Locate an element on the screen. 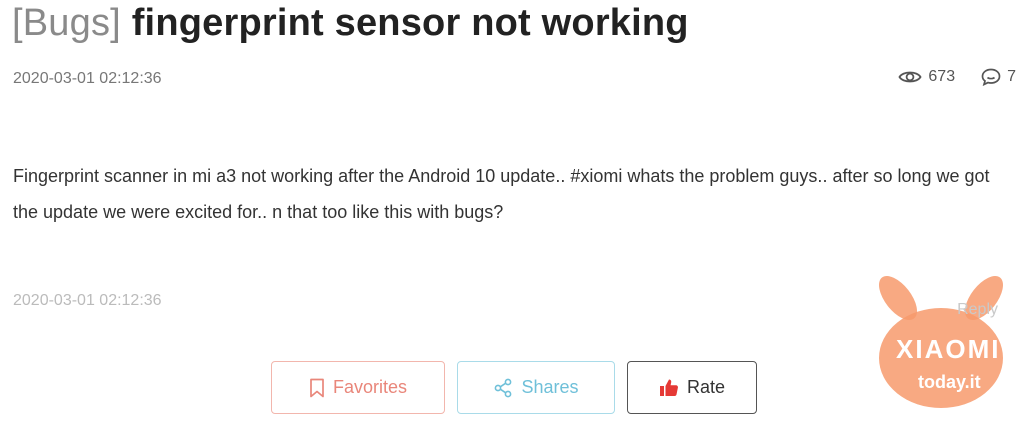 The image size is (1024, 423). favorites-label: Favorites is located at coordinates (370, 387).